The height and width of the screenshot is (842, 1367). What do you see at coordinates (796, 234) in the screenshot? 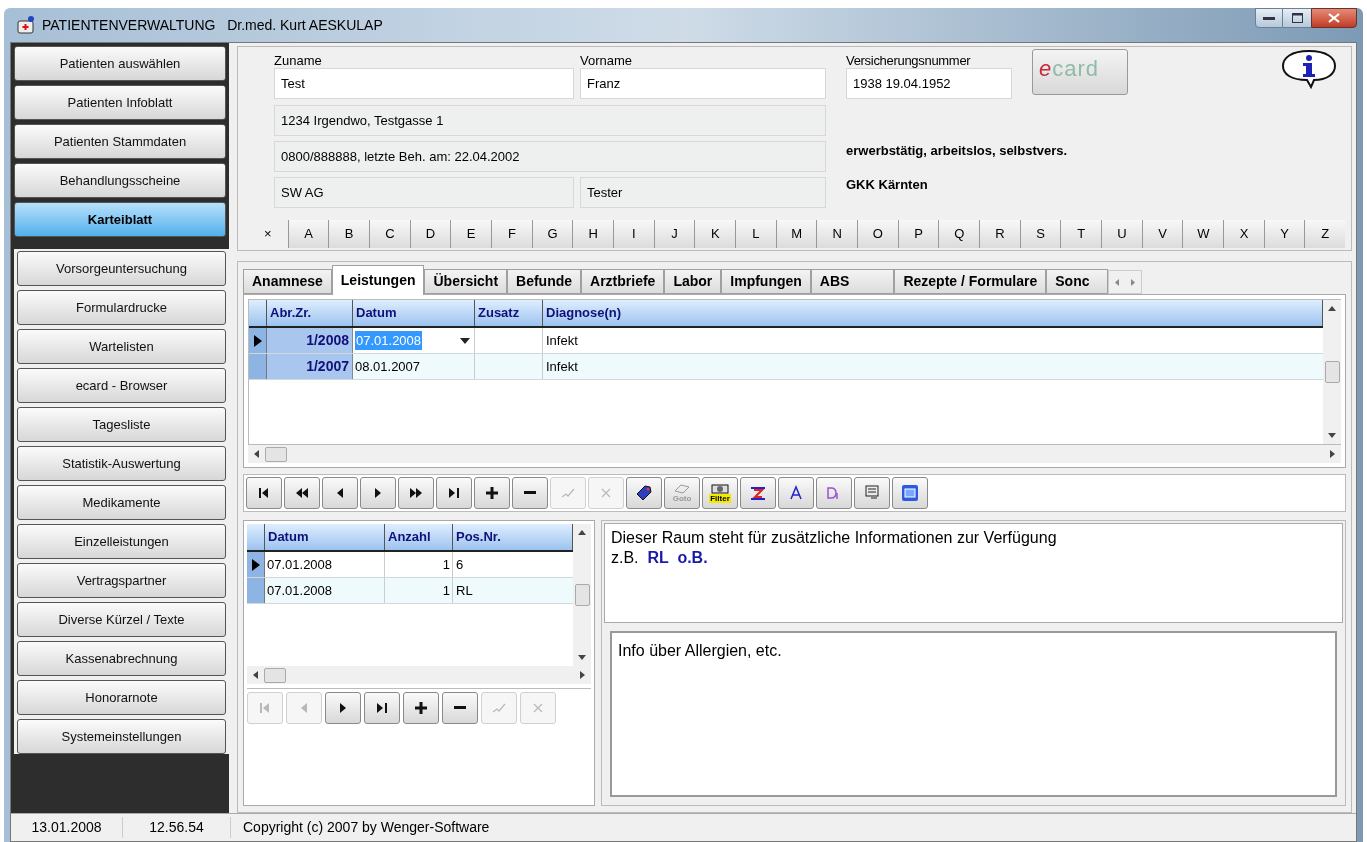
I see `letter-tab: M` at bounding box center [796, 234].